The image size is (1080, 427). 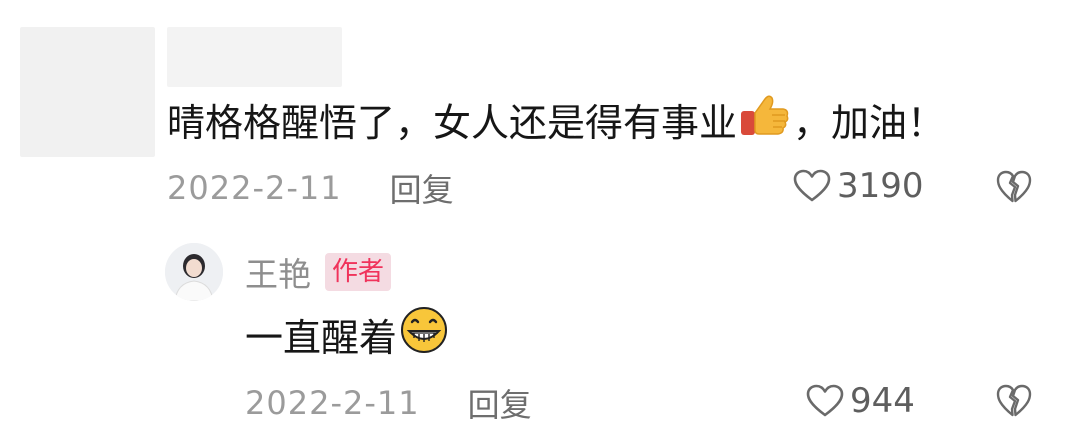 What do you see at coordinates (452, 122) in the screenshot?
I see `comment-text-part1: 晴格格醒悟了，女人还是得有事业` at bounding box center [452, 122].